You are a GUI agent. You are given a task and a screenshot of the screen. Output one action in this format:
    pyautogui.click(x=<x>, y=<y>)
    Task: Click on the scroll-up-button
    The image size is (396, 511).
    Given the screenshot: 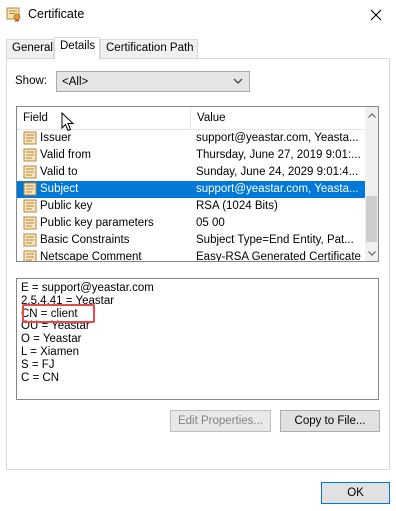 What is the action you would take?
    pyautogui.click(x=371, y=115)
    